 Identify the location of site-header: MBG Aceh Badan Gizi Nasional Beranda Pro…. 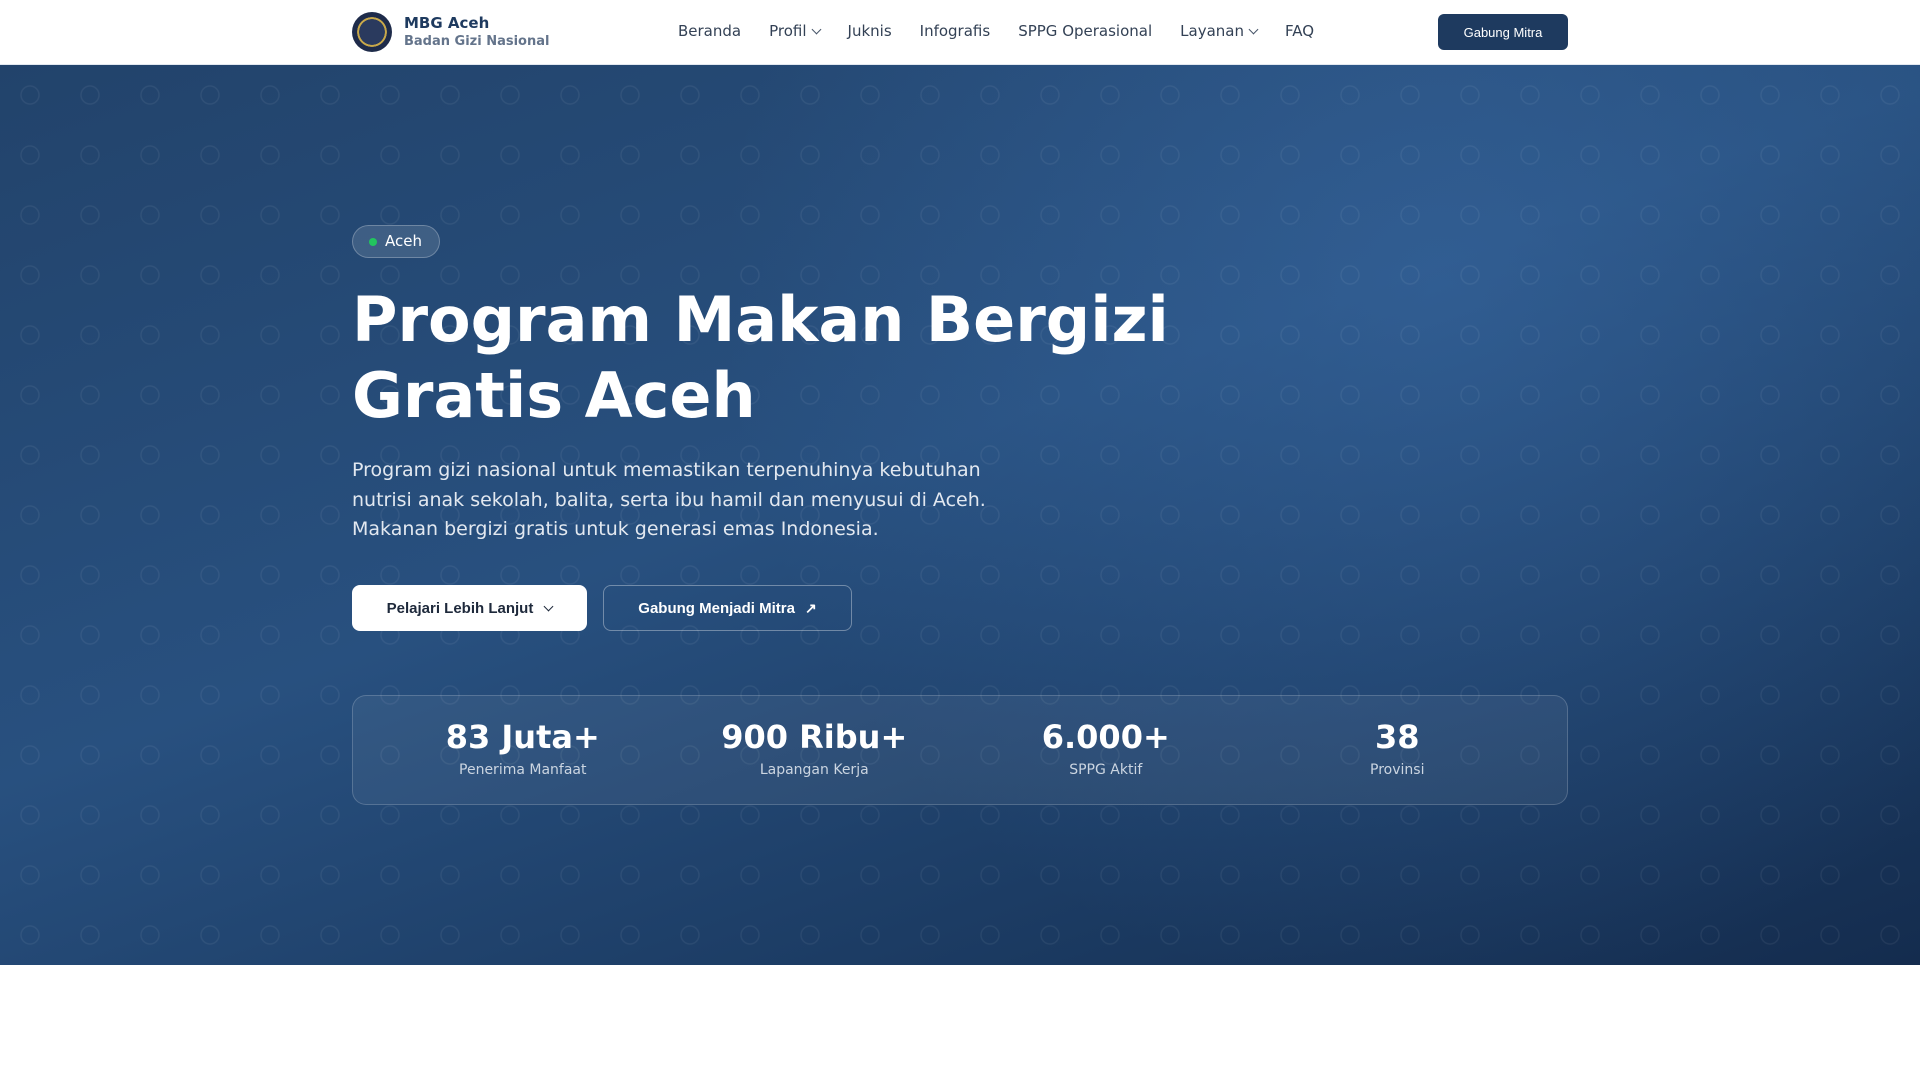
(960, 32).